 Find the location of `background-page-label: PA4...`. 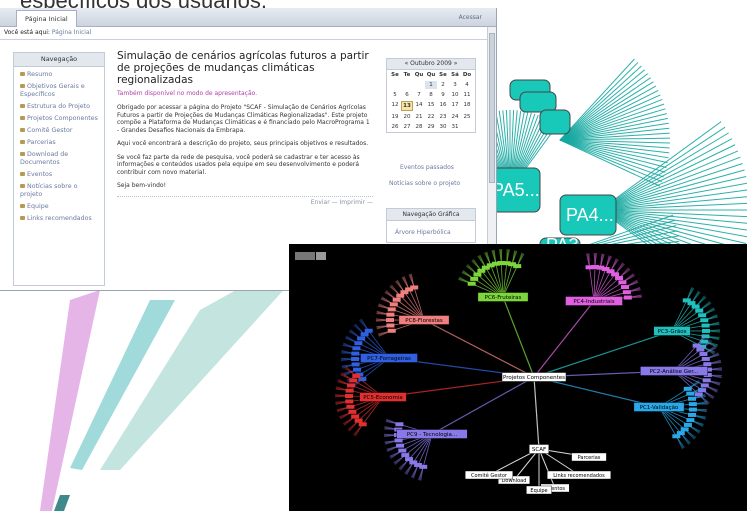

background-page-label: PA4... is located at coordinates (590, 215).